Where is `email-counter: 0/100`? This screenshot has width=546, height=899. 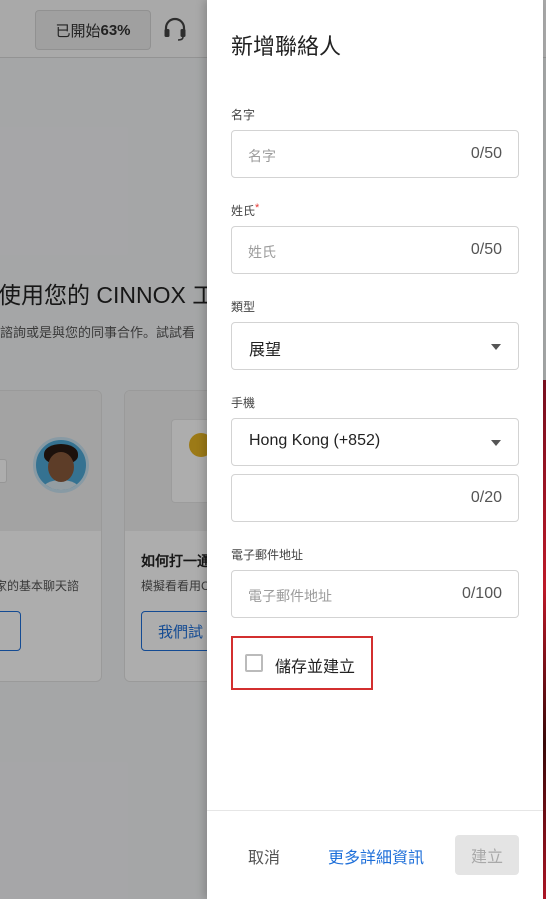 email-counter: 0/100 is located at coordinates (481, 593).